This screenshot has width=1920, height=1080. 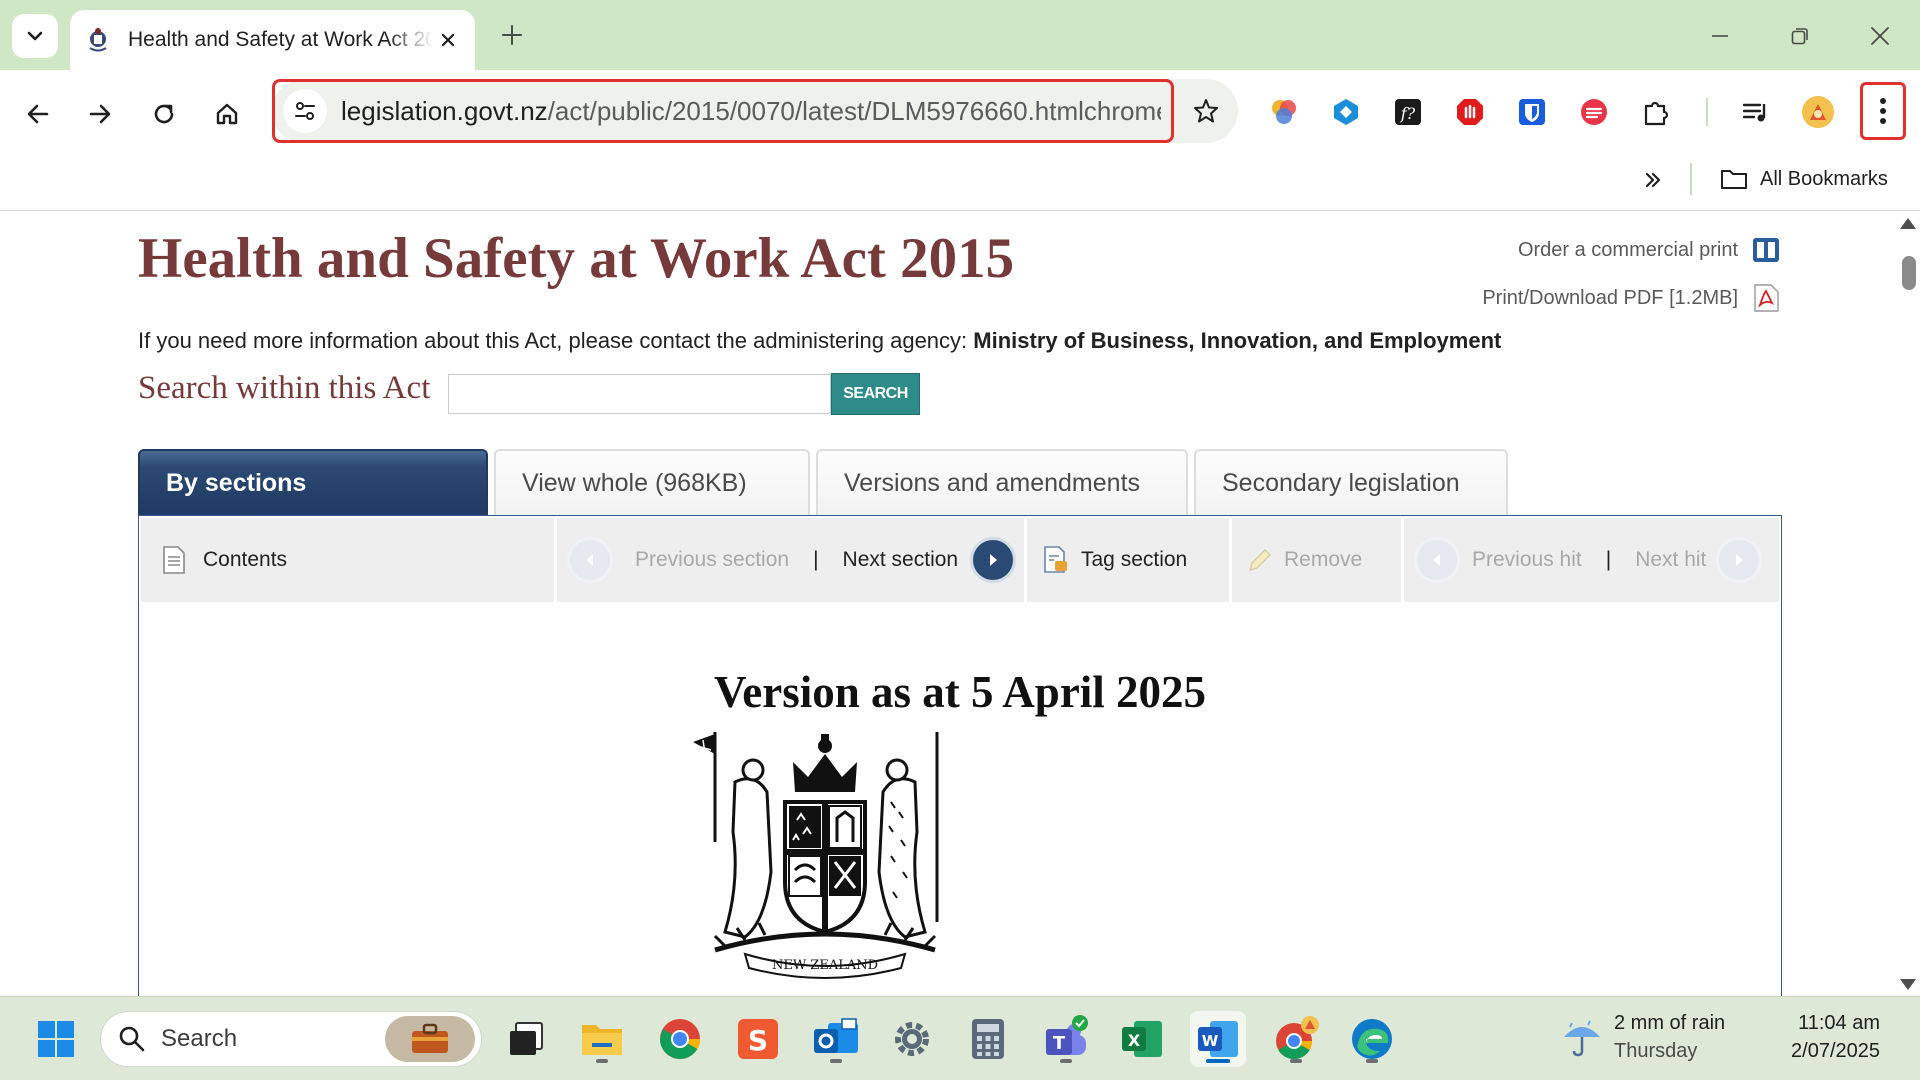 What do you see at coordinates (1909, 273) in the screenshot?
I see `scrollbar-thumb` at bounding box center [1909, 273].